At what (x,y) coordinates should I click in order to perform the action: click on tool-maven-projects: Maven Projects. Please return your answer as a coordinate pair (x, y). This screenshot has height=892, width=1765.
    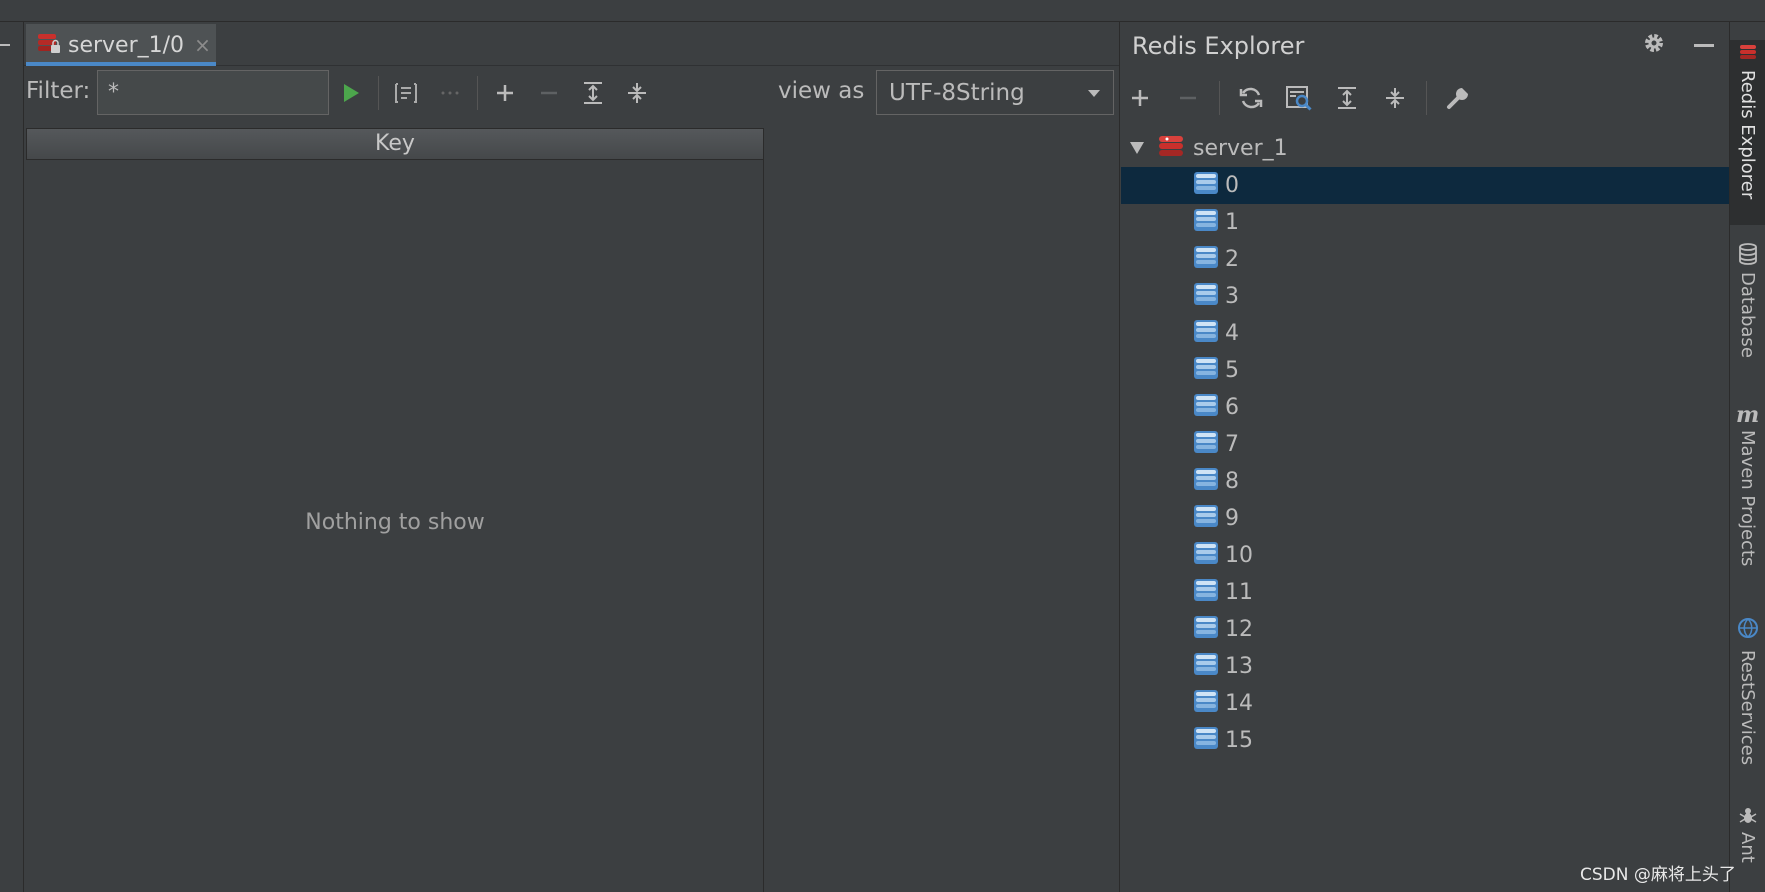
    Looking at the image, I should click on (1747, 498).